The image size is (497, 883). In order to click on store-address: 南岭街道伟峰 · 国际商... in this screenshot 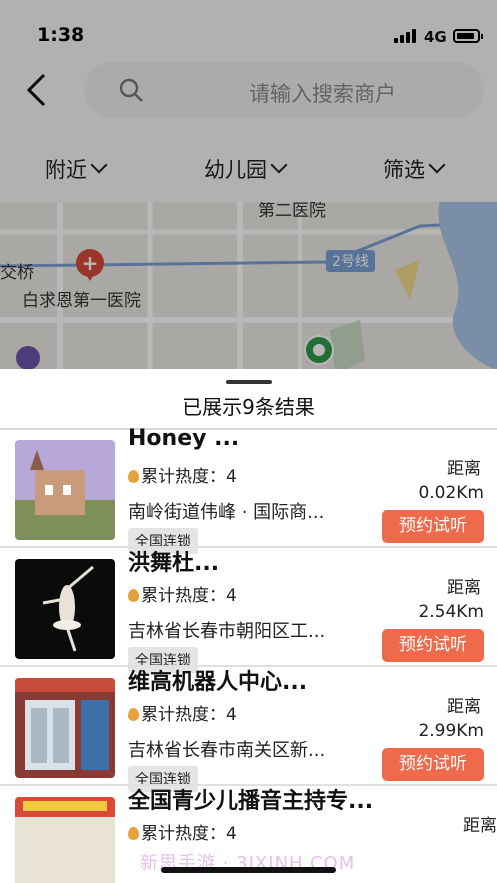, I will do `click(226, 512)`.